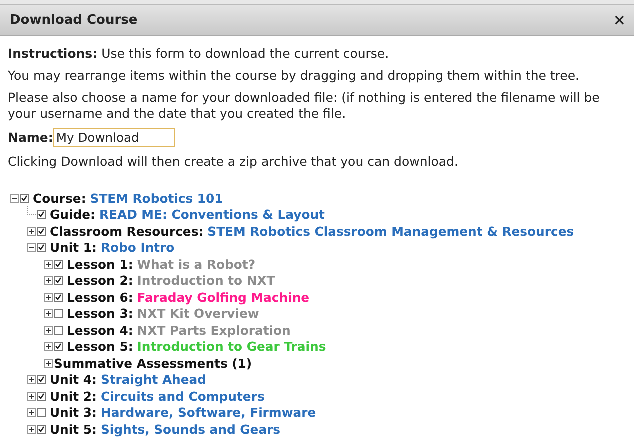 The height and width of the screenshot is (446, 634). I want to click on node-label: Guide:, so click(73, 214).